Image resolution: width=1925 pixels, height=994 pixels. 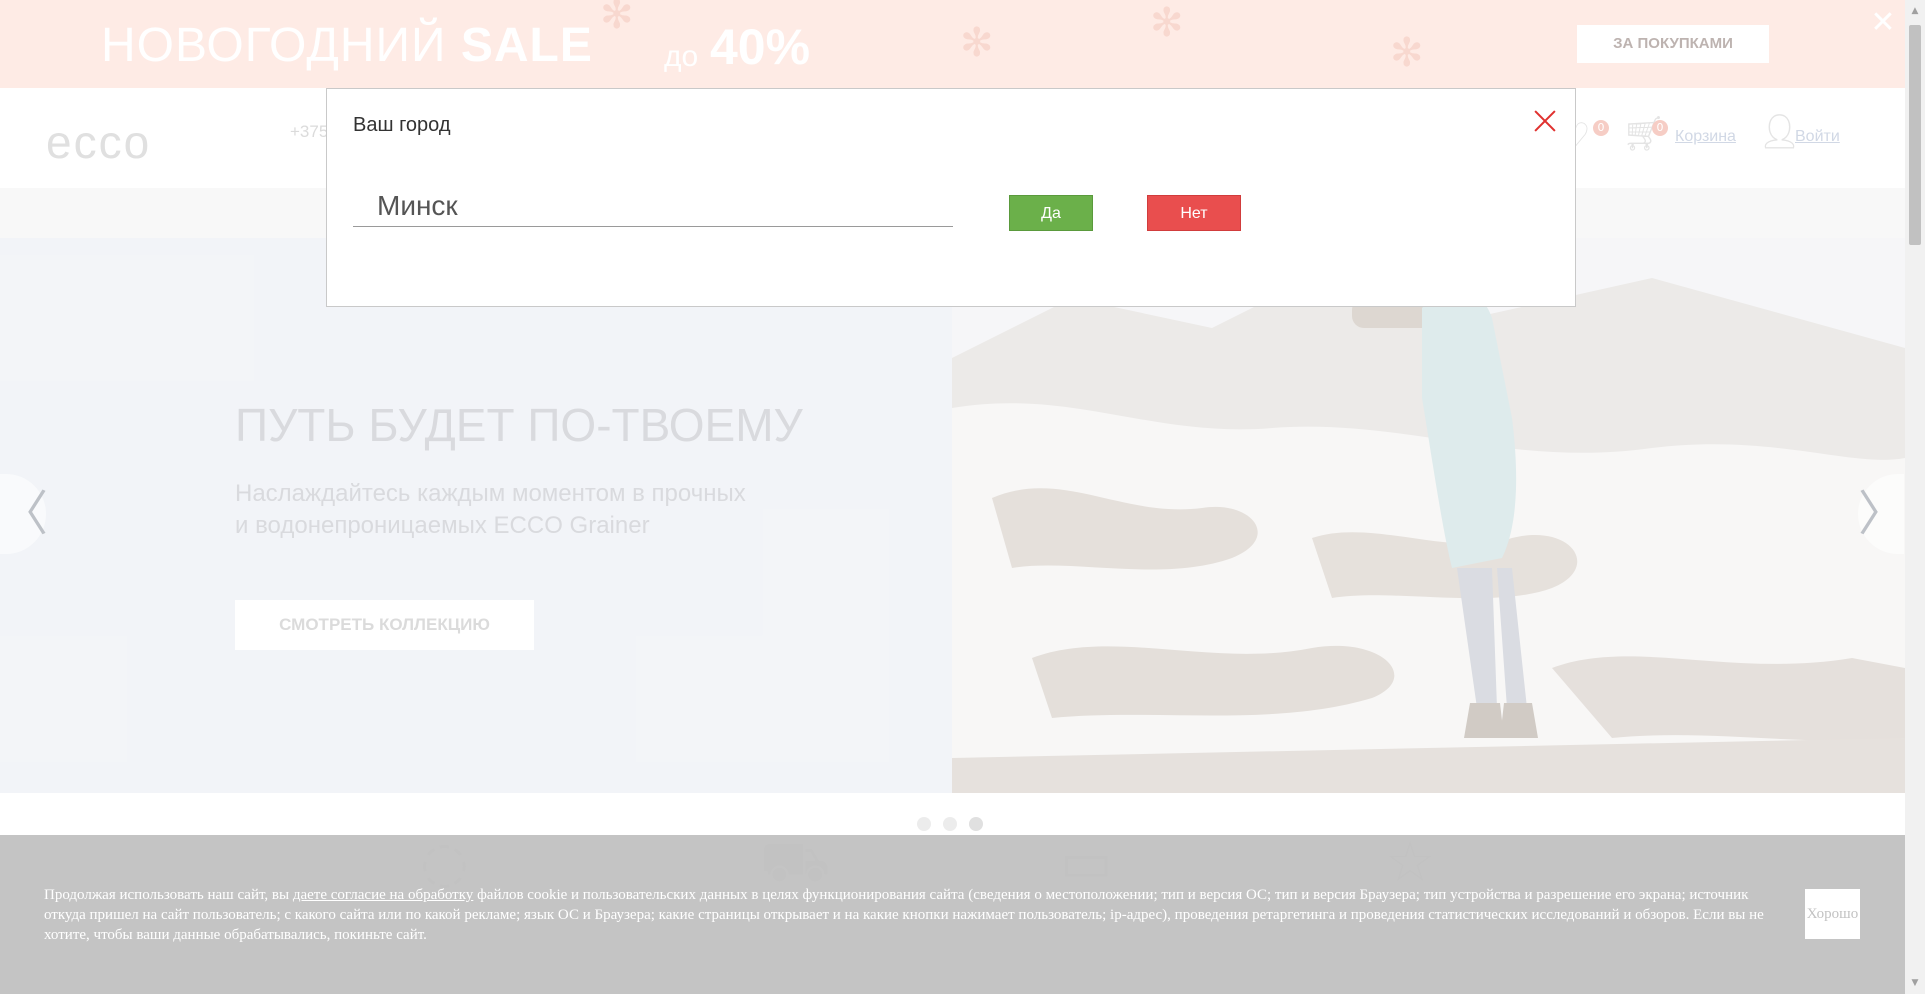 I want to click on reject-city-button: Нет, so click(x=1194, y=213).